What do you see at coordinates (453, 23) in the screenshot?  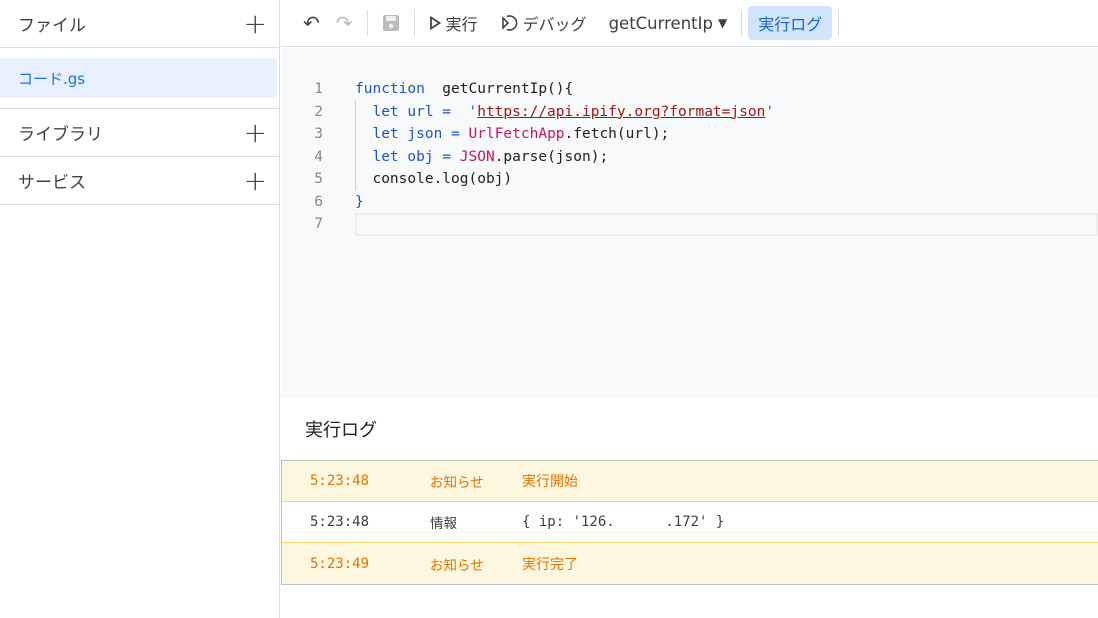 I see `run-button: 実行` at bounding box center [453, 23].